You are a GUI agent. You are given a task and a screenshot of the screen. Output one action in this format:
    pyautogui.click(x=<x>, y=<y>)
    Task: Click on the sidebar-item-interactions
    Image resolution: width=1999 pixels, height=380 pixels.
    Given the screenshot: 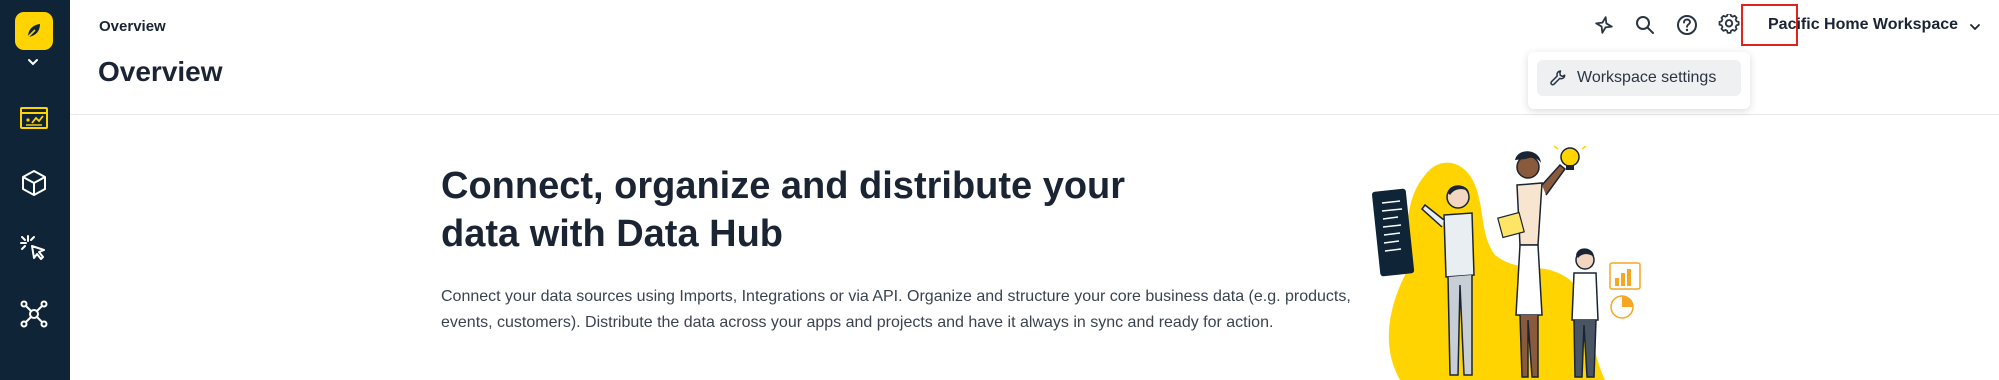 What is the action you would take?
    pyautogui.click(x=34, y=248)
    